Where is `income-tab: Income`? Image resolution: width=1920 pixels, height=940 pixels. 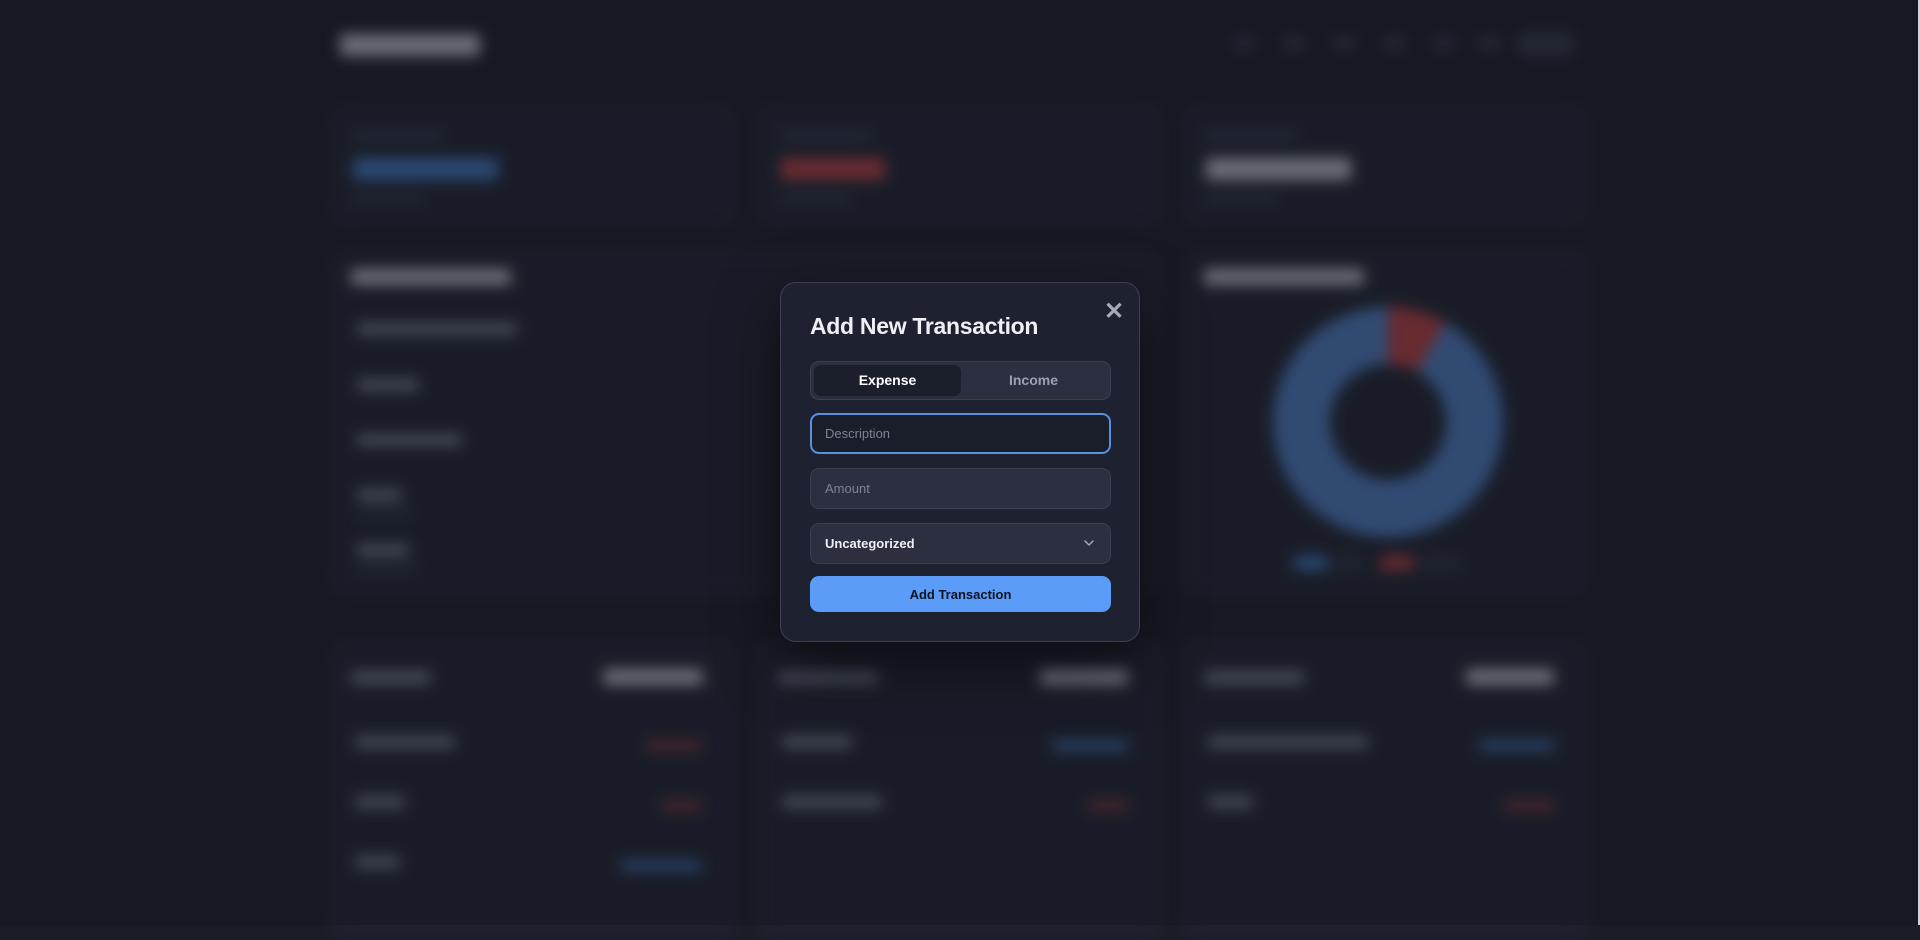
income-tab: Income is located at coordinates (1033, 380).